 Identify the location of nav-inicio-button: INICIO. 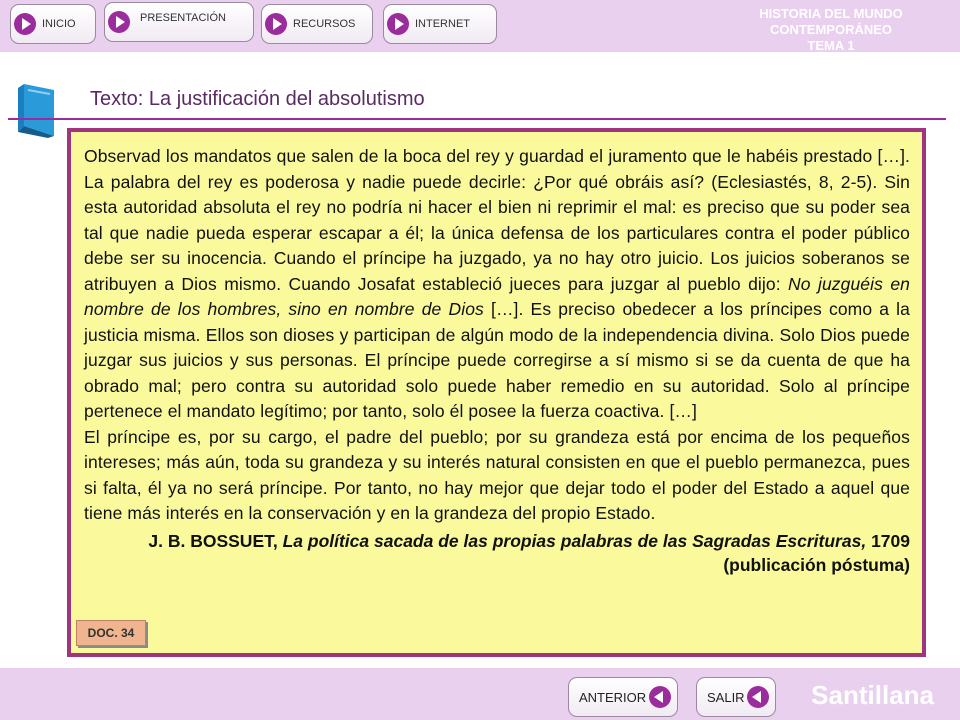
(53, 24).